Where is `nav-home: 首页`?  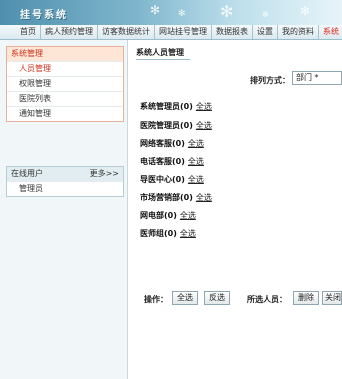
nav-home: 首页 is located at coordinates (20, 32).